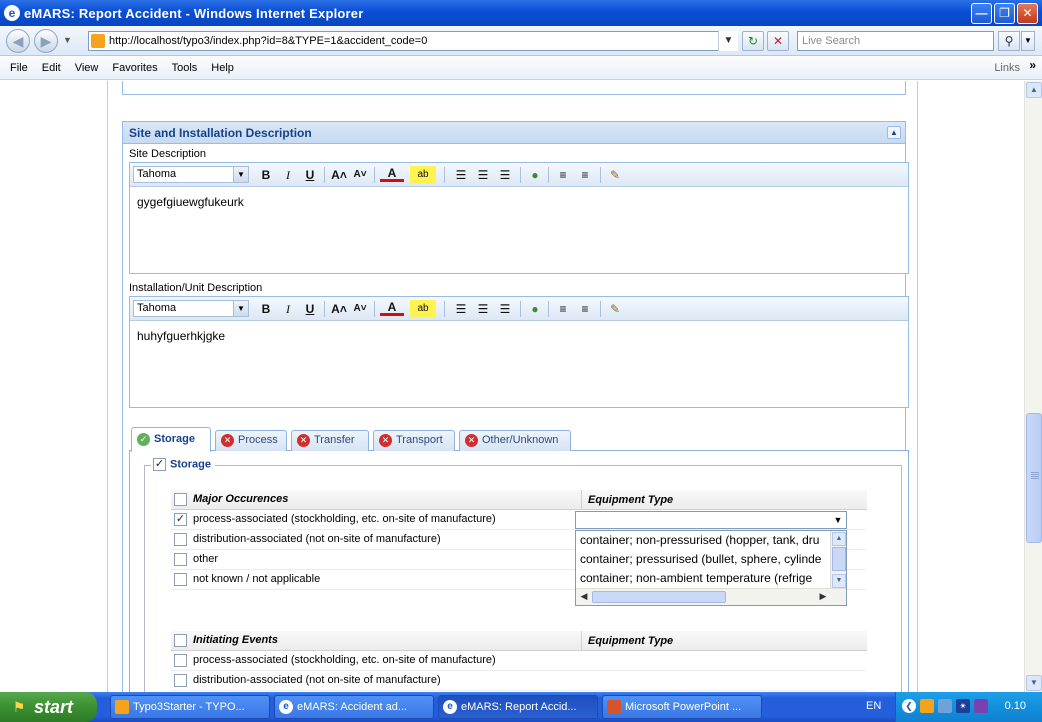  What do you see at coordinates (1007, 68) in the screenshot?
I see `links-toolbar: Links` at bounding box center [1007, 68].